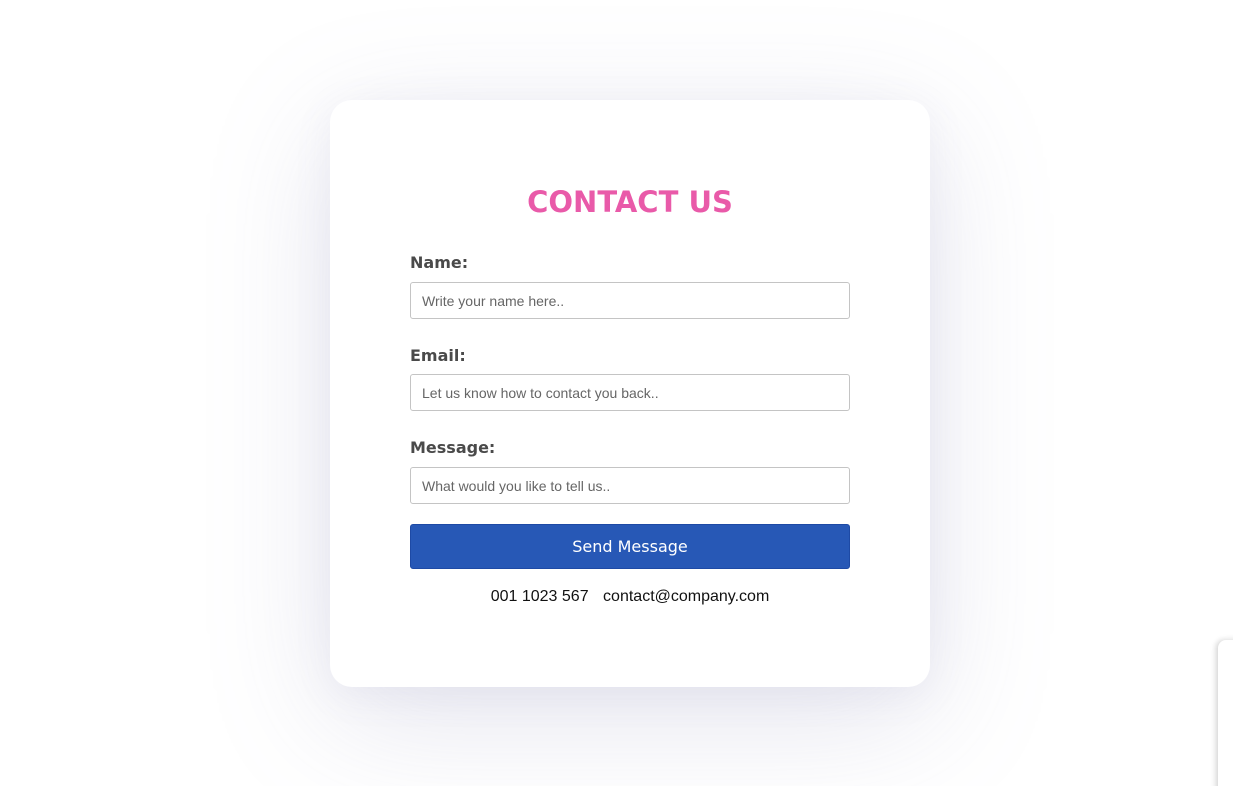  What do you see at coordinates (539, 596) in the screenshot?
I see `phone-number: 001 1023 567` at bounding box center [539, 596].